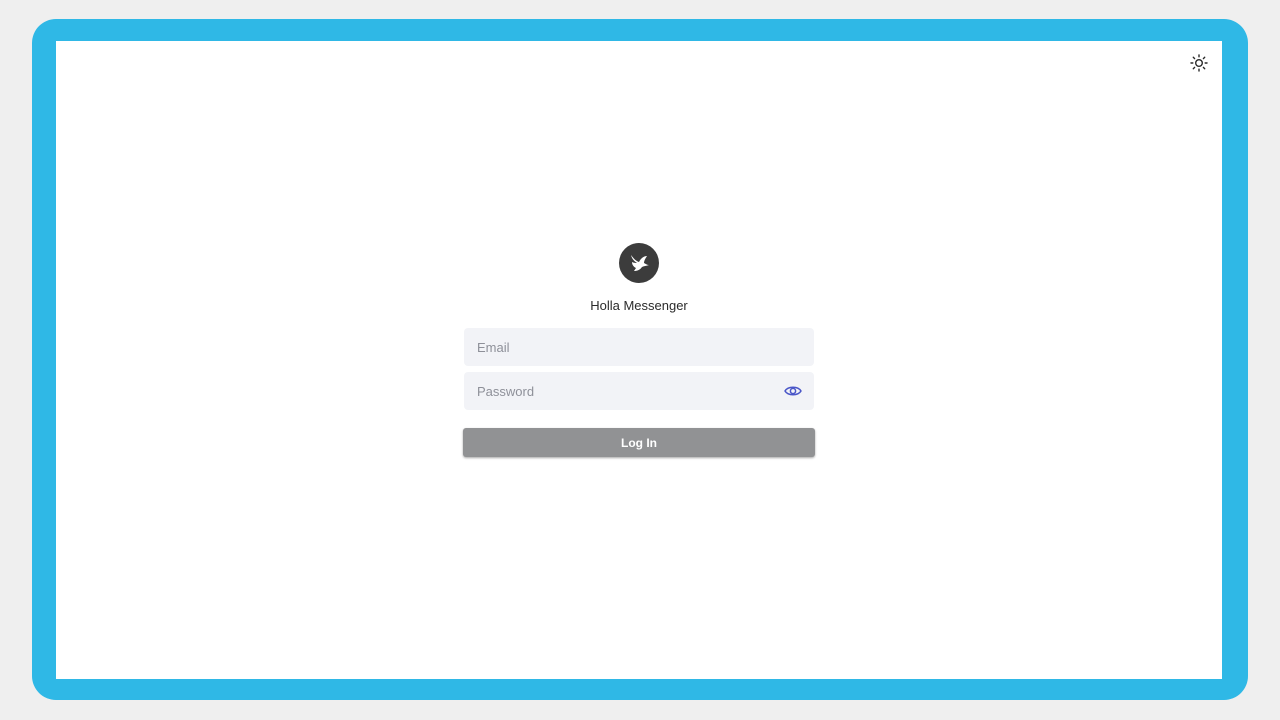  I want to click on bird-icon, so click(640, 263).